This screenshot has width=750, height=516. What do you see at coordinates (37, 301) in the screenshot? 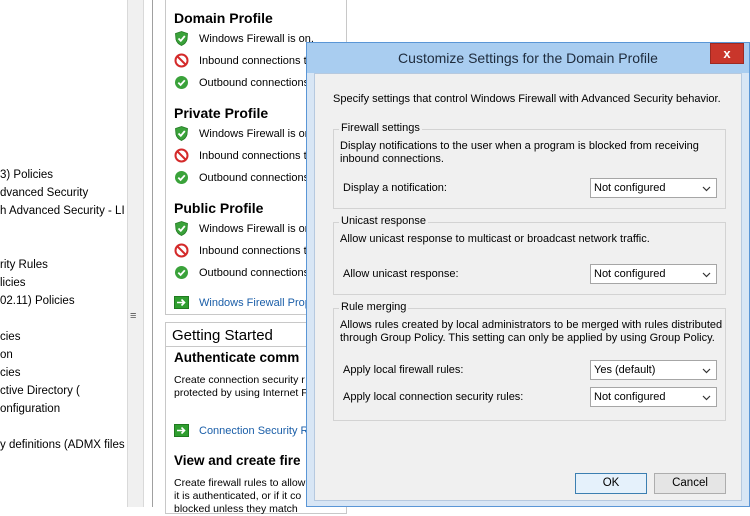
I see `tree-item-80211-policies: 02.11) Policies` at bounding box center [37, 301].